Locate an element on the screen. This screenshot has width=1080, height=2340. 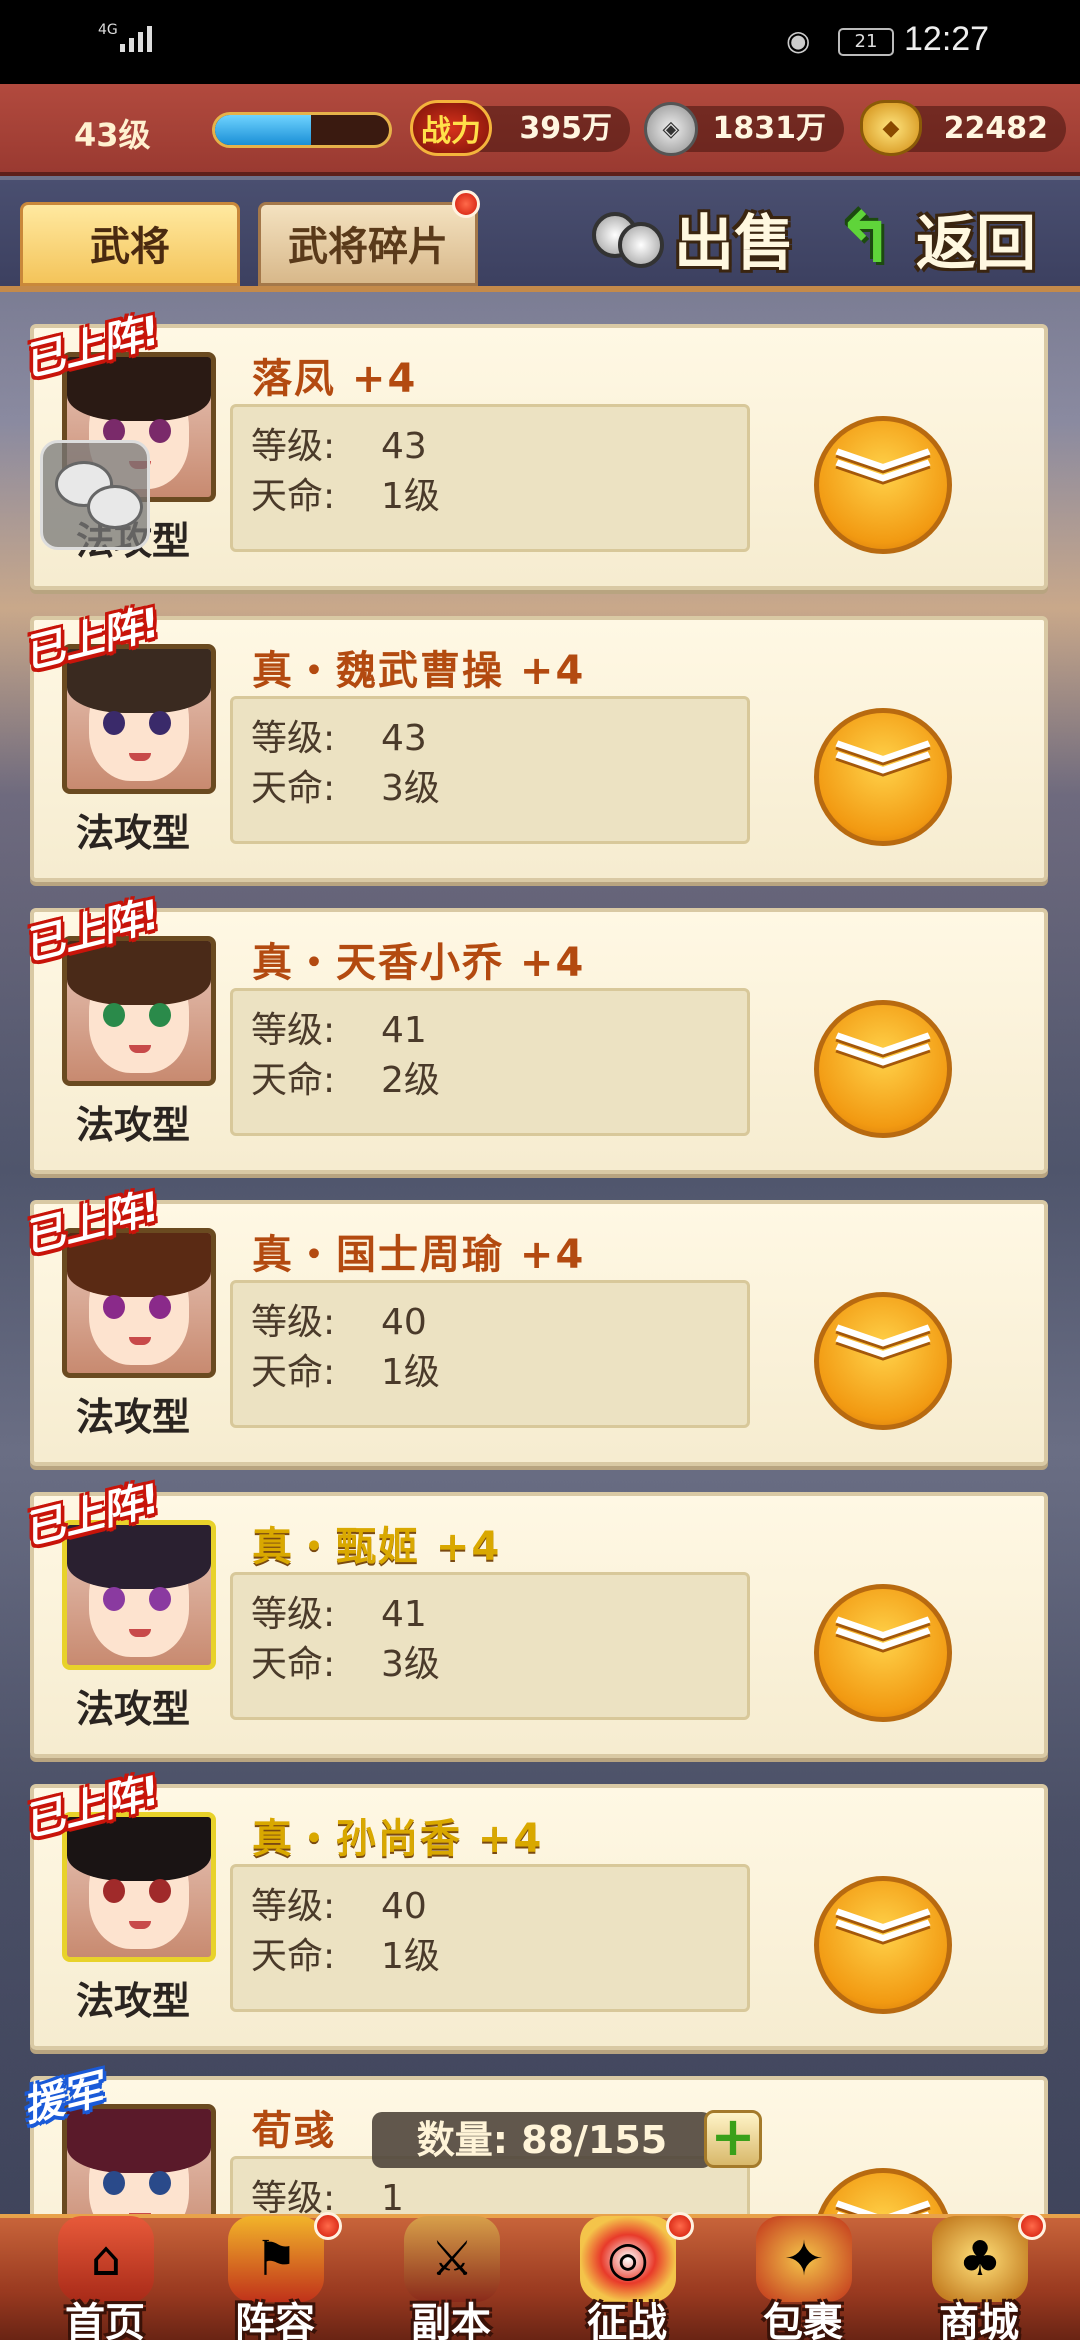
nav-label: 商城 is located at coordinates (979, 2320).